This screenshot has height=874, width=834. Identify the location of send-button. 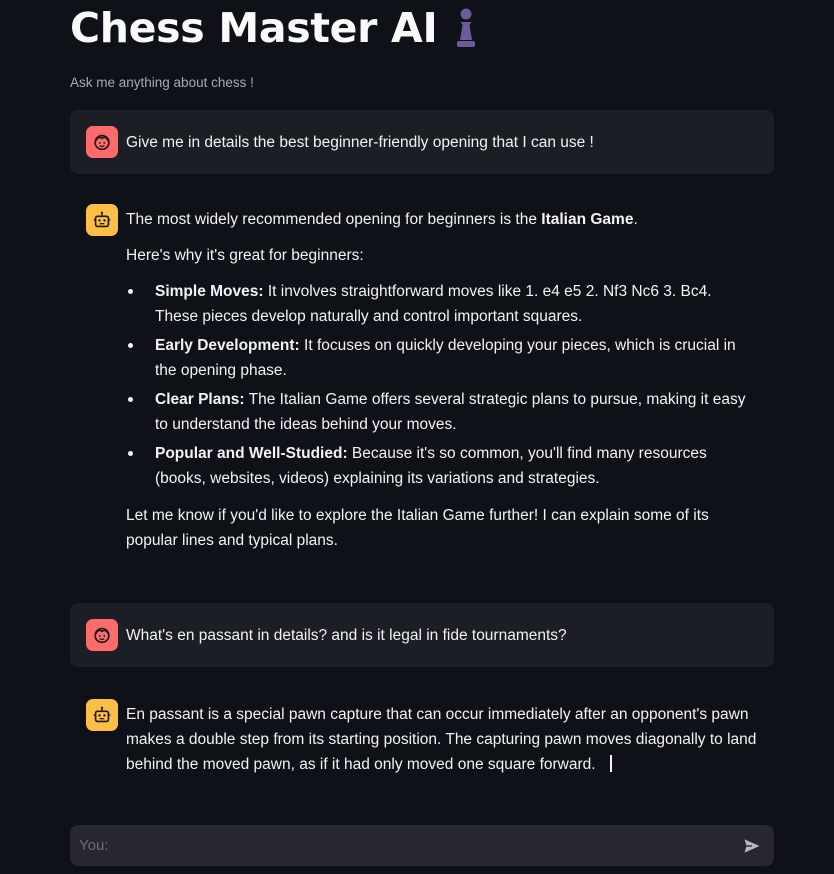
(752, 846).